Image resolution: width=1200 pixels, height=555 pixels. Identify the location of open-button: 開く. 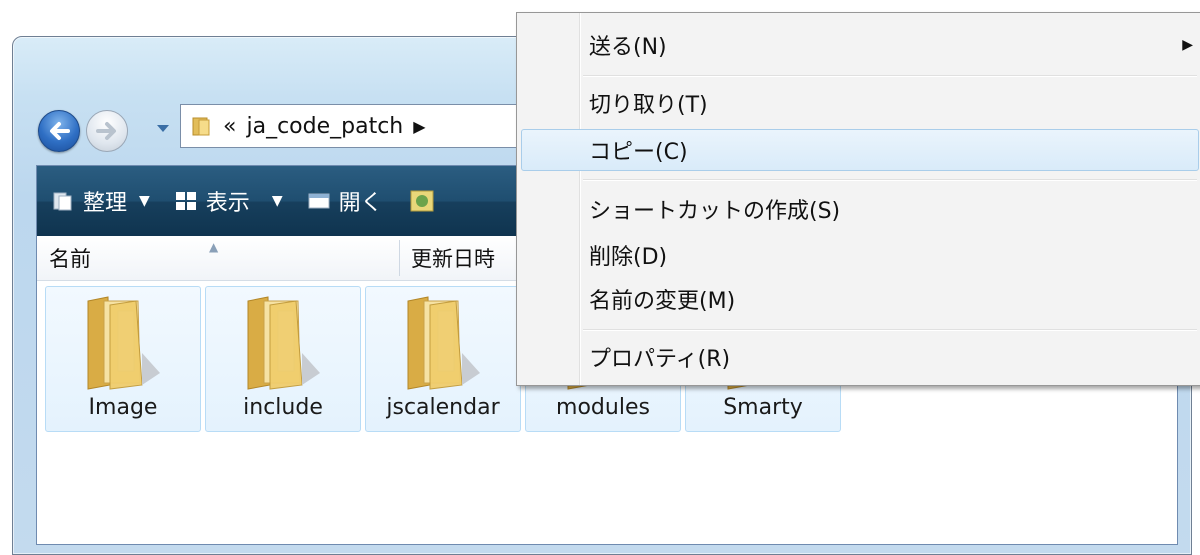
(345, 201).